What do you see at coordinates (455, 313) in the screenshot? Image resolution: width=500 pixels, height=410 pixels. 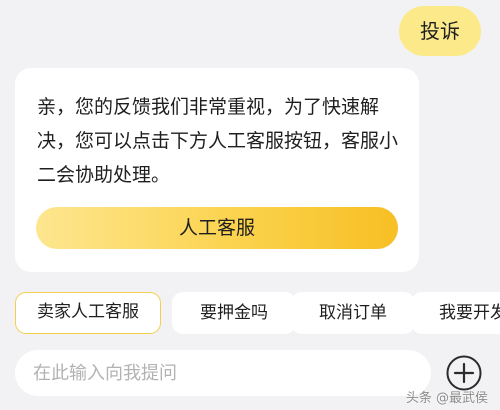 I see `quick-reply-invoice: 我要开发` at bounding box center [455, 313].